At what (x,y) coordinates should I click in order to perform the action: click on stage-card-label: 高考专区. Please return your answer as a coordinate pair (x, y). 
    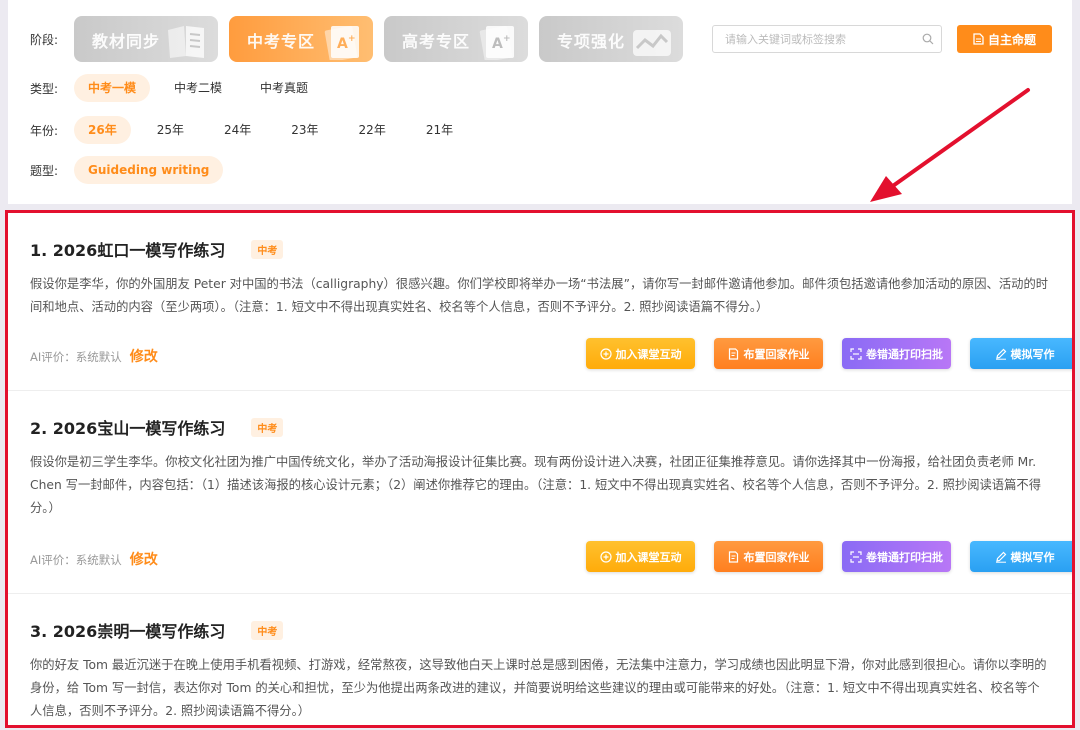
    Looking at the image, I should click on (436, 41).